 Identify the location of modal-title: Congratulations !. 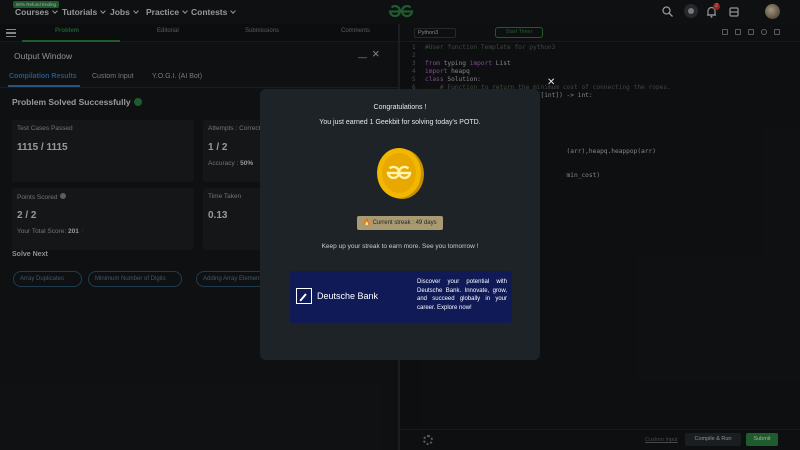
(400, 107).